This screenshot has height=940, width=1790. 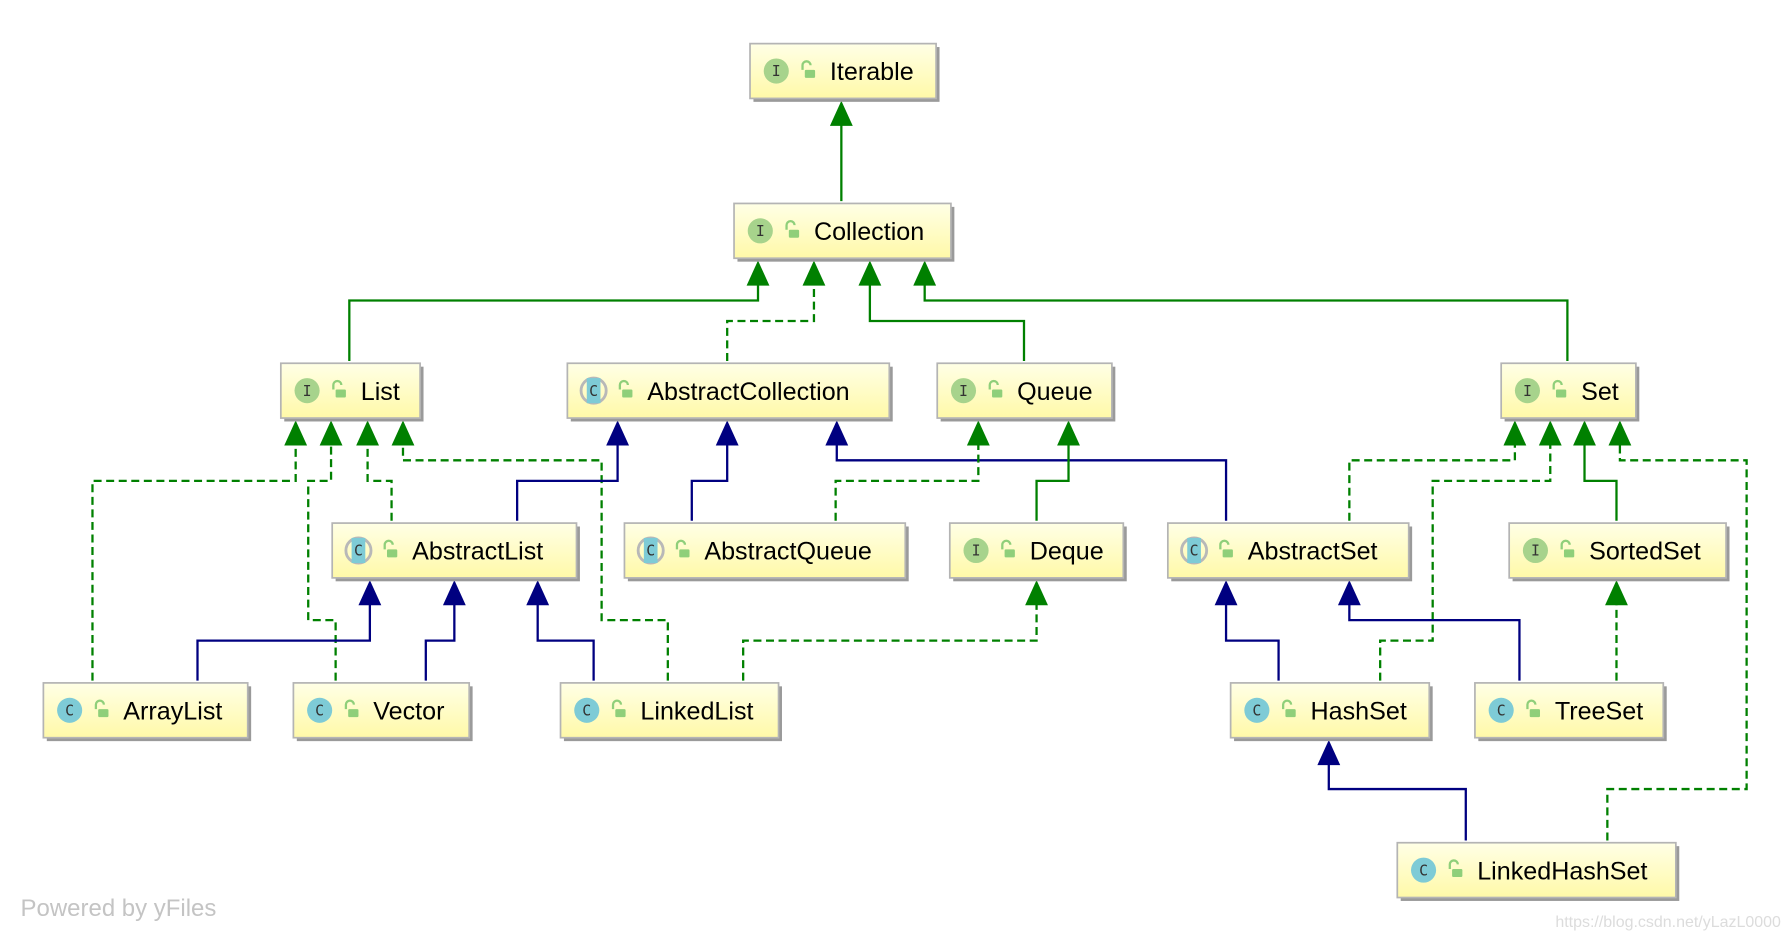 I want to click on edge-abstractqueue-to-queue, so click(x=912, y=470).